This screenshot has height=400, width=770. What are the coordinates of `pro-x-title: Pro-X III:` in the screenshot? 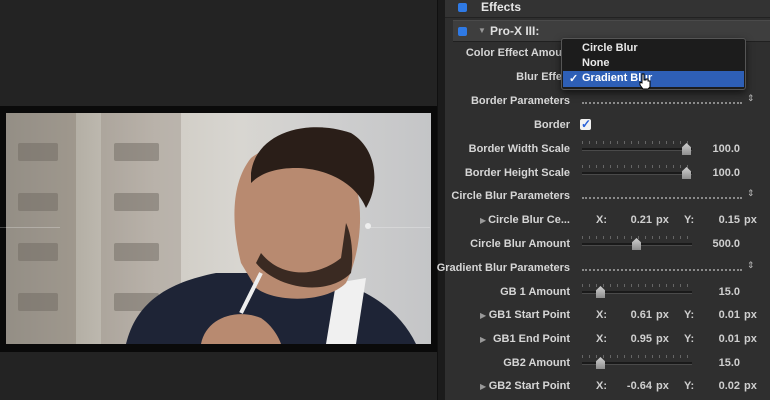 It's located at (515, 31).